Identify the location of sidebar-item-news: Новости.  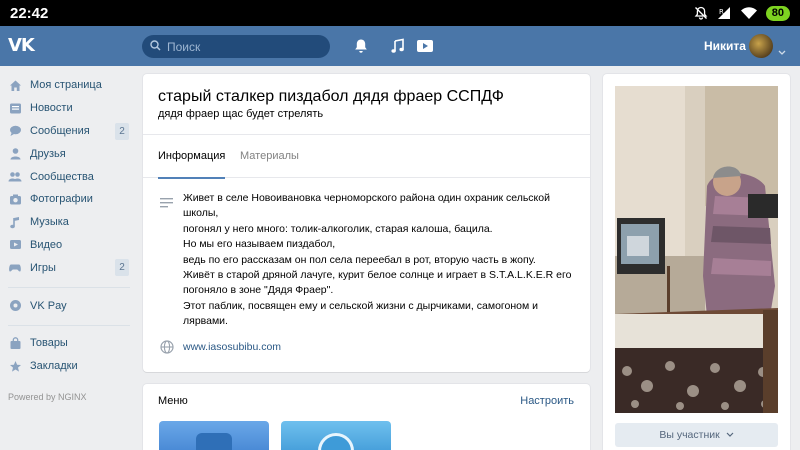
(70, 108).